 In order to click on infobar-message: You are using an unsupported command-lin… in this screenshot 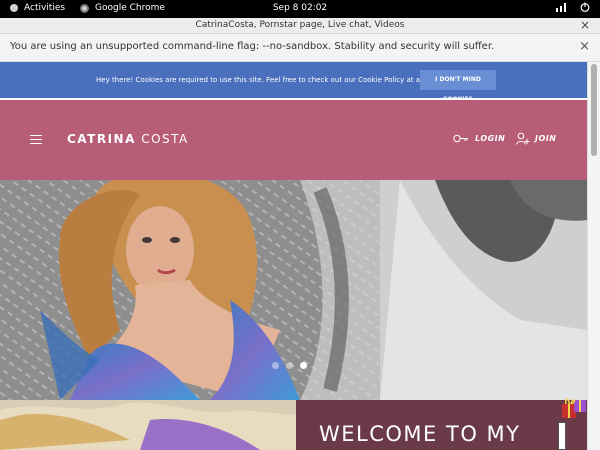, I will do `click(252, 46)`.